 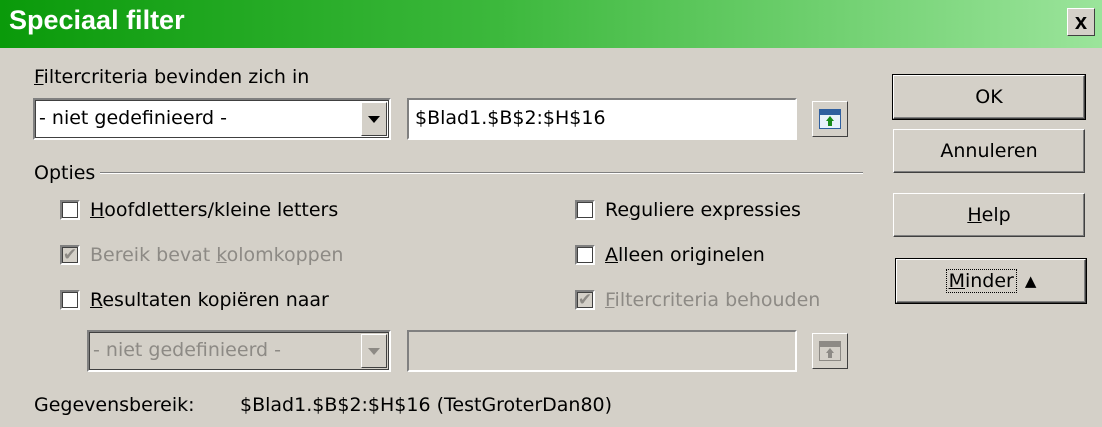 I want to click on criteria-named-range-value: - niet gedefinieerd -, so click(x=133, y=118).